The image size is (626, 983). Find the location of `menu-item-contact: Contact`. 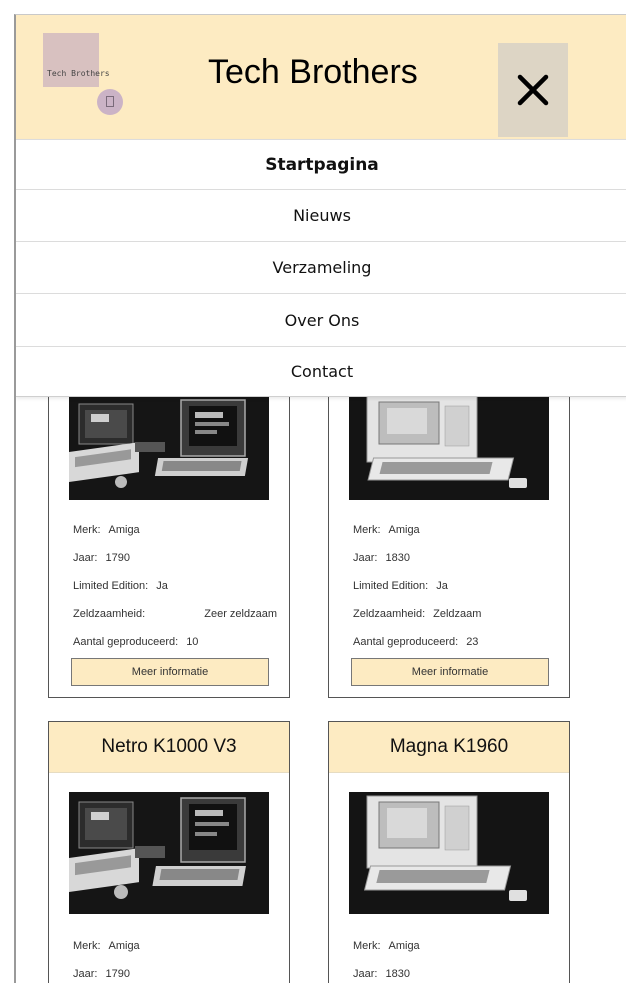

menu-item-contact: Contact is located at coordinates (321, 371).